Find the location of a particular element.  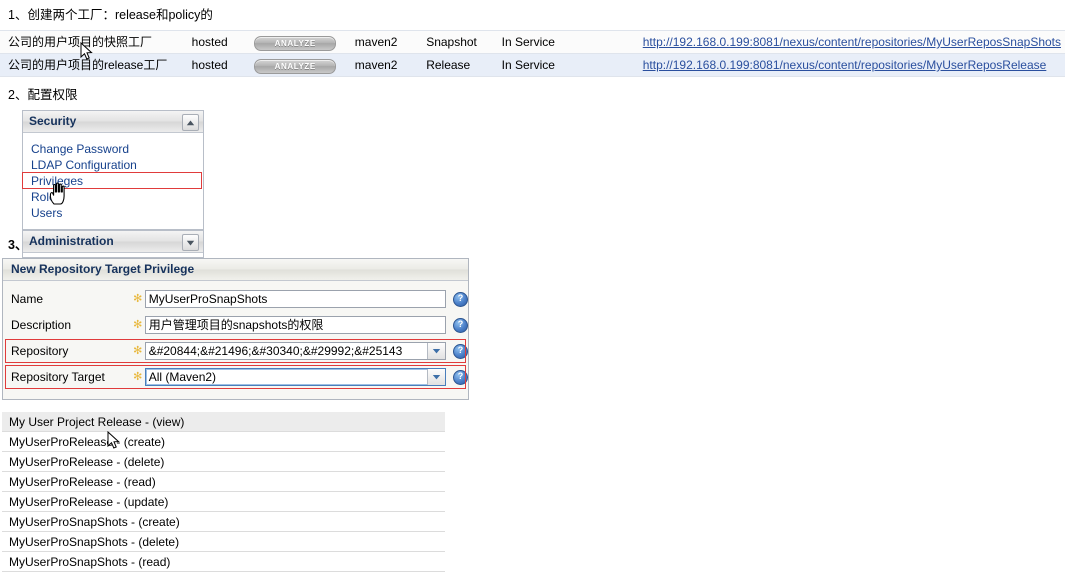

field-value: &#20844;&#21496;&#30340;&#29992;&#25143 is located at coordinates (275, 351).